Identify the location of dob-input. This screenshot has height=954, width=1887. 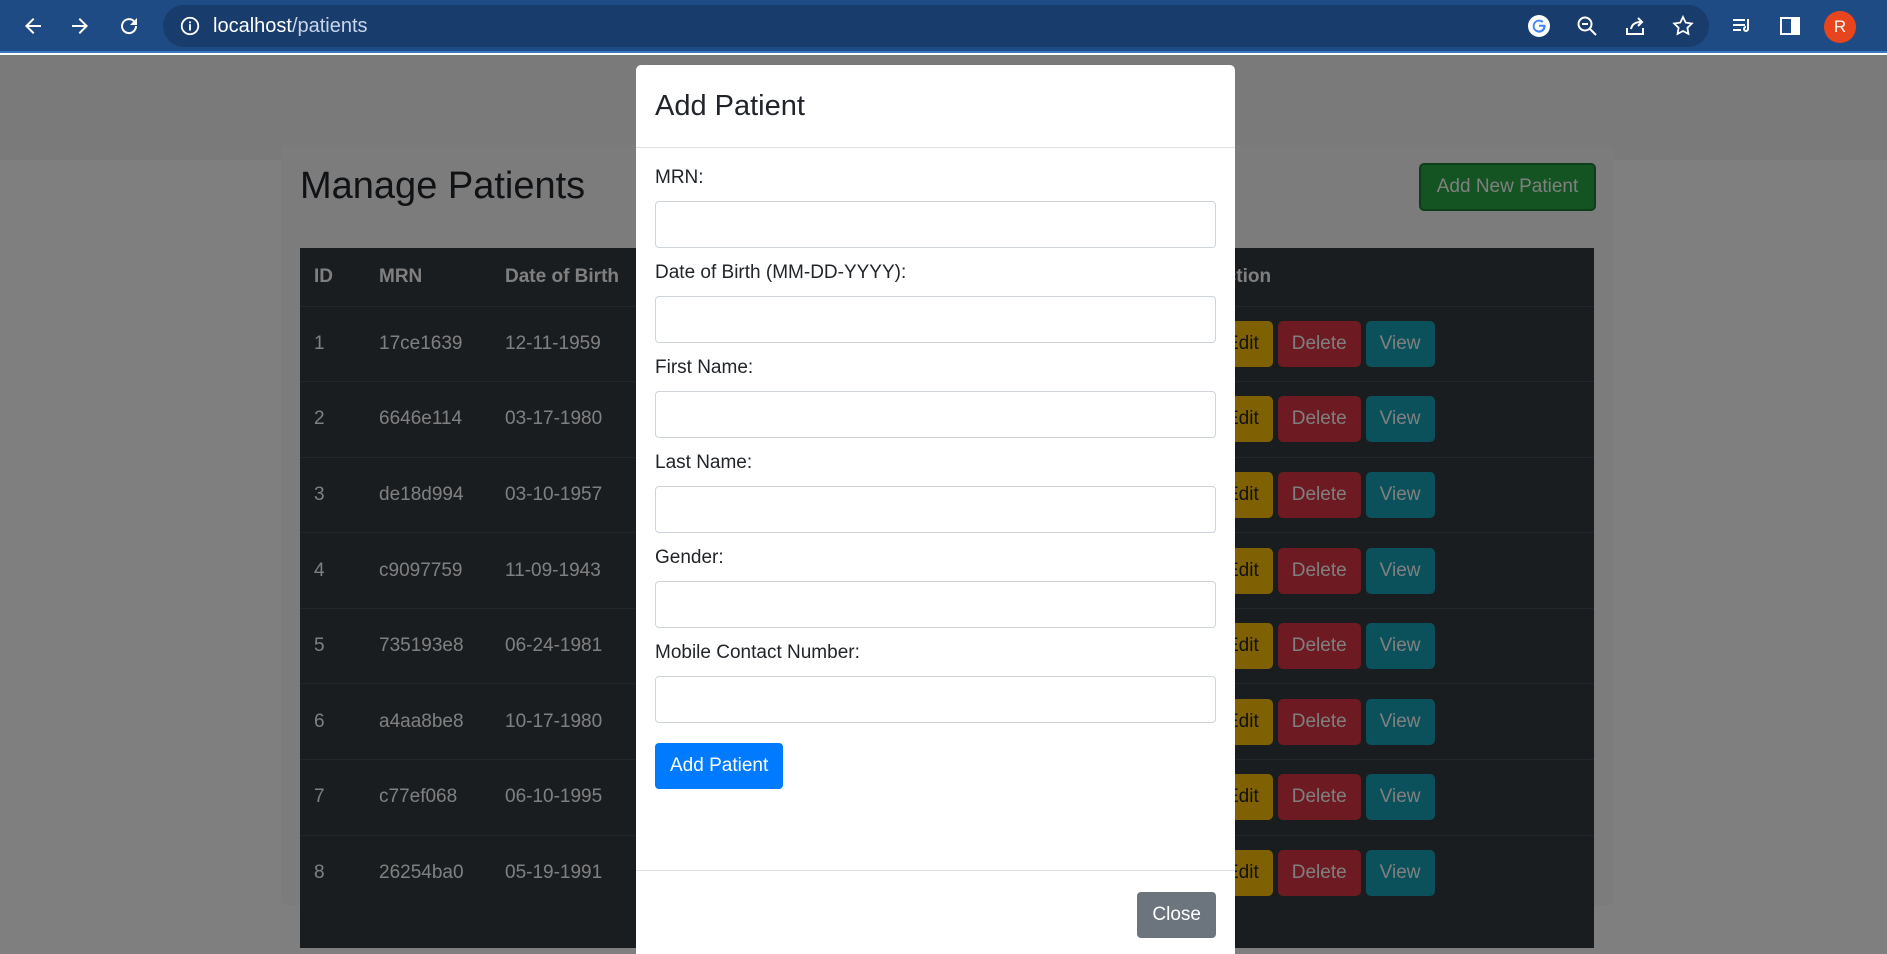
(935, 319).